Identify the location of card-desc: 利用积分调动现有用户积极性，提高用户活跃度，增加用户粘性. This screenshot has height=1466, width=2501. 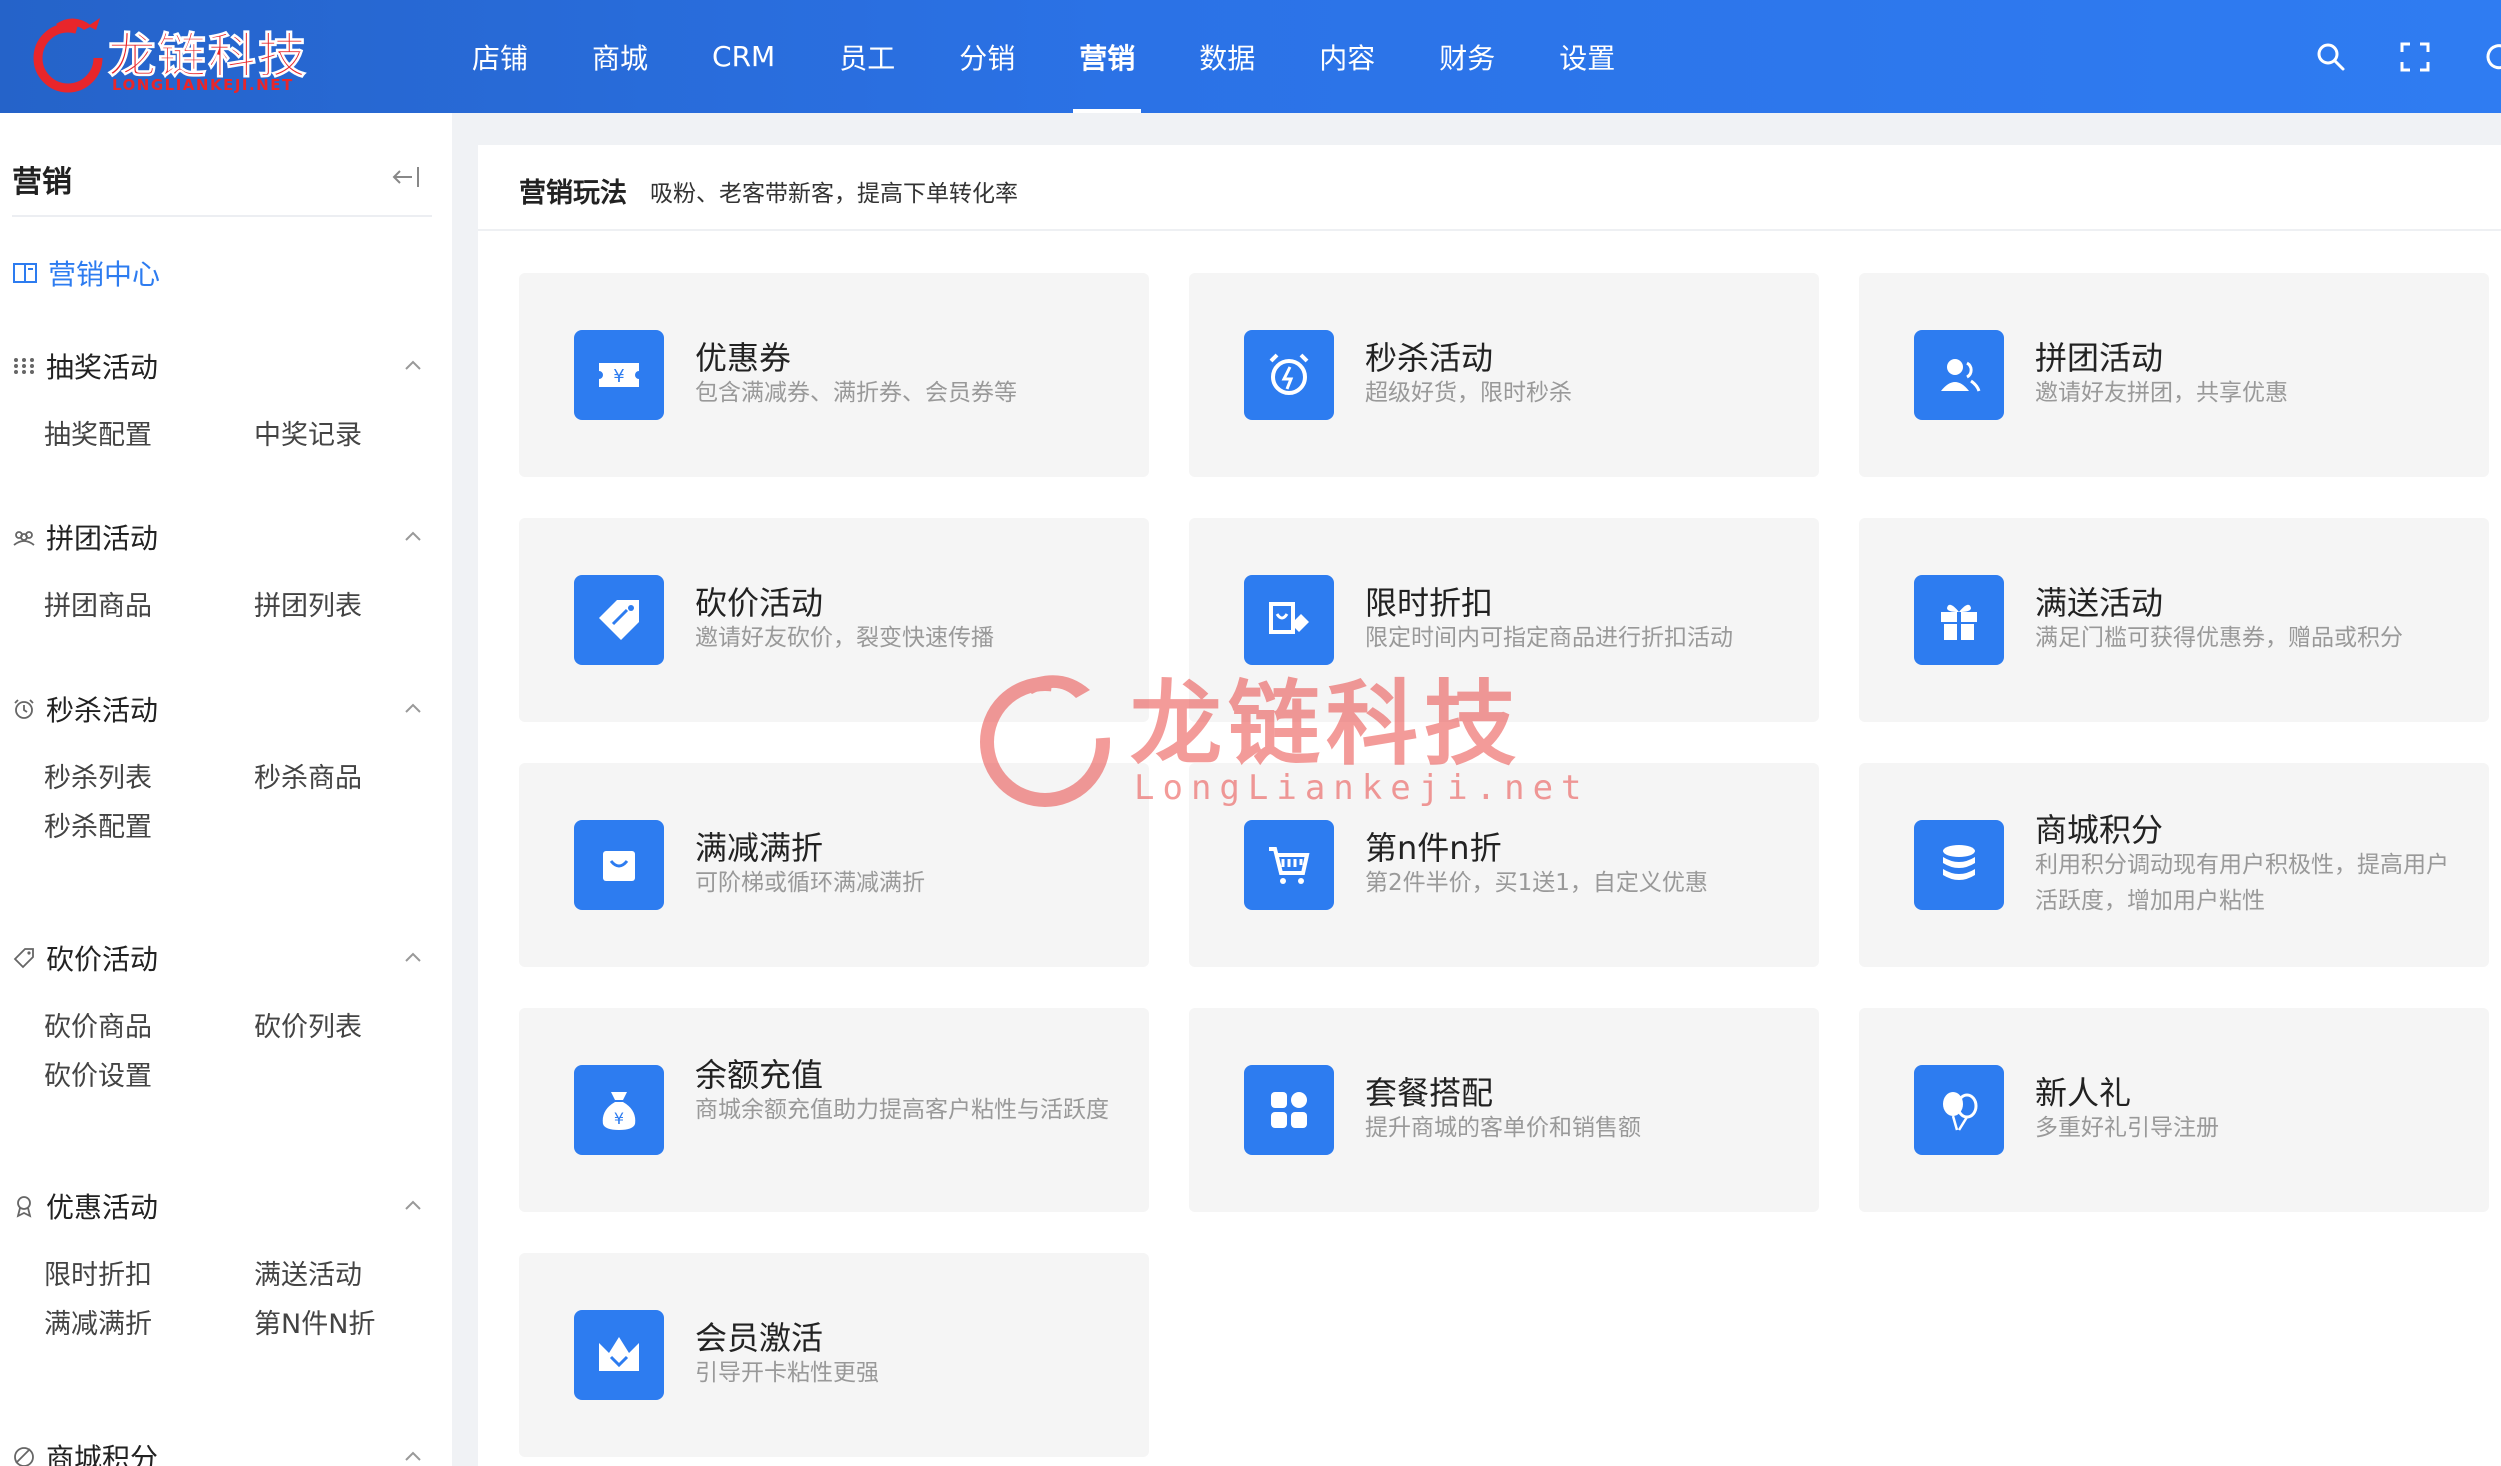
(2242, 883).